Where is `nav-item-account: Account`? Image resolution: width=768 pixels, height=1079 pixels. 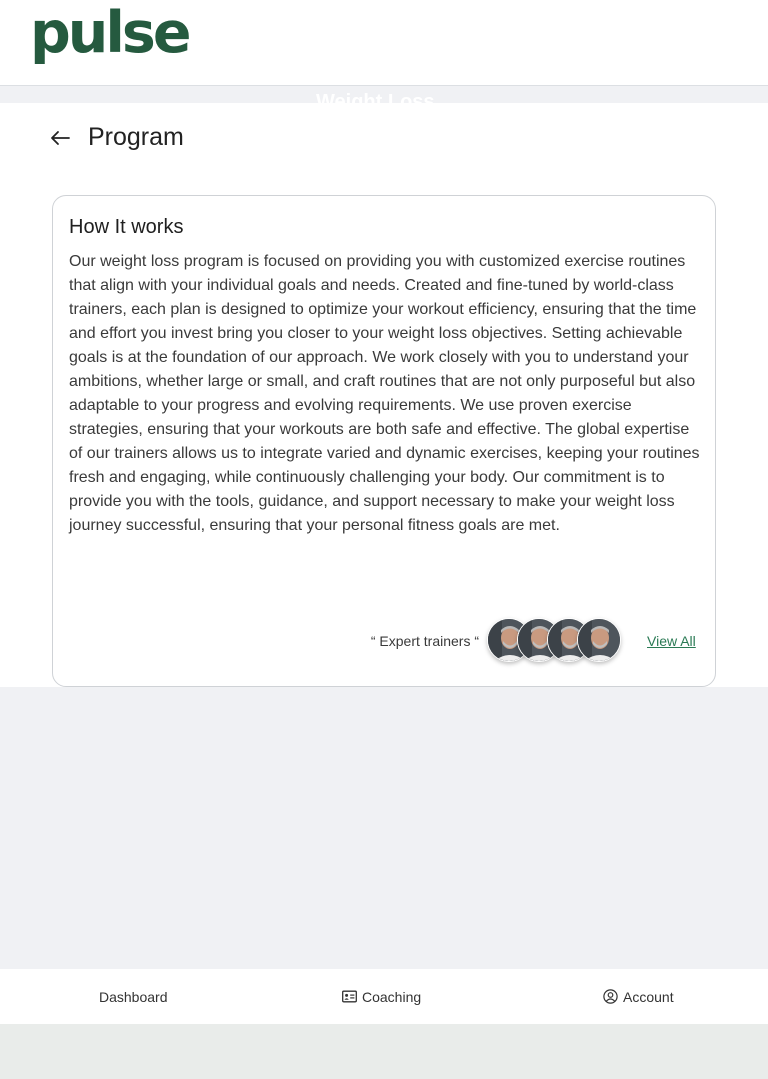
nav-item-account: Account is located at coordinates (638, 996).